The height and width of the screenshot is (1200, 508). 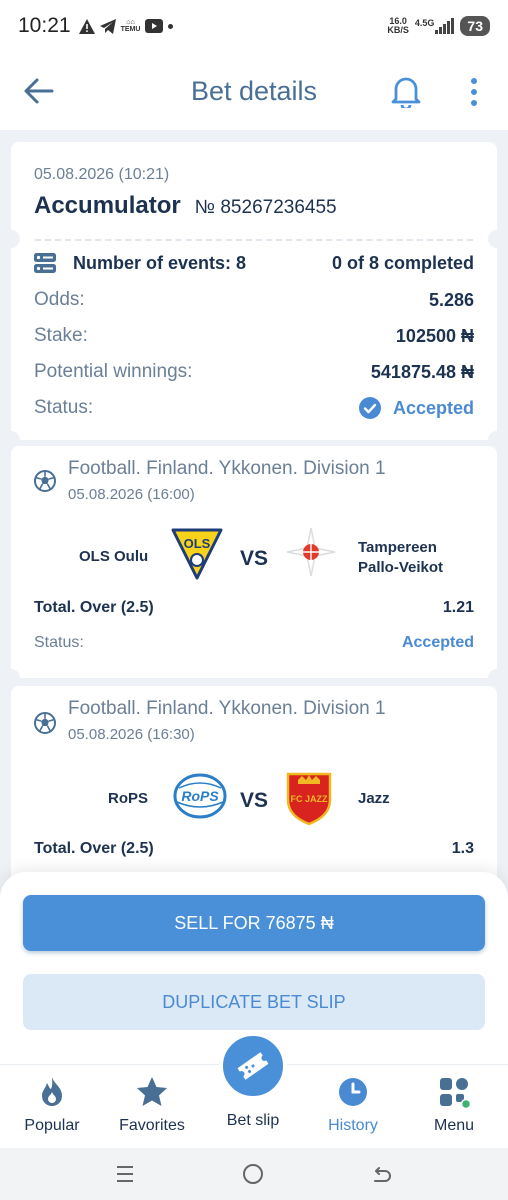 What do you see at coordinates (462, 848) in the screenshot?
I see `event-odds: 1.3` at bounding box center [462, 848].